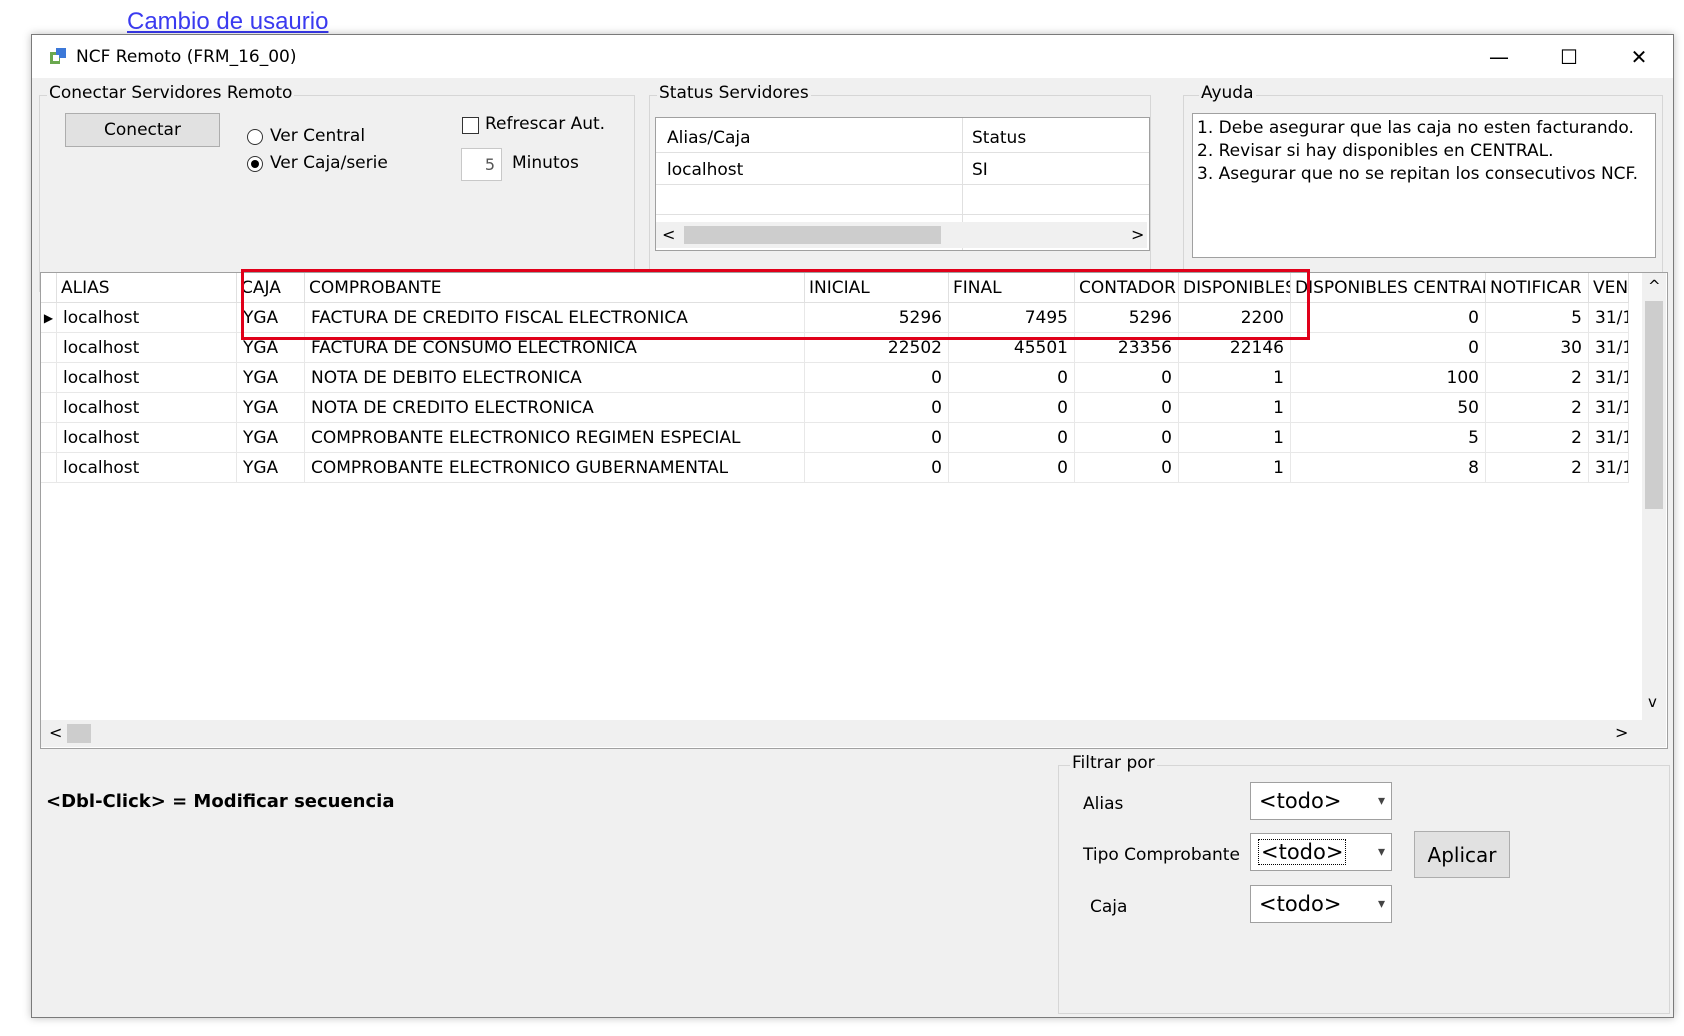 The width and height of the screenshot is (1684, 1036). What do you see at coordinates (1654, 405) in the screenshot?
I see `grid-vscroll-thumb` at bounding box center [1654, 405].